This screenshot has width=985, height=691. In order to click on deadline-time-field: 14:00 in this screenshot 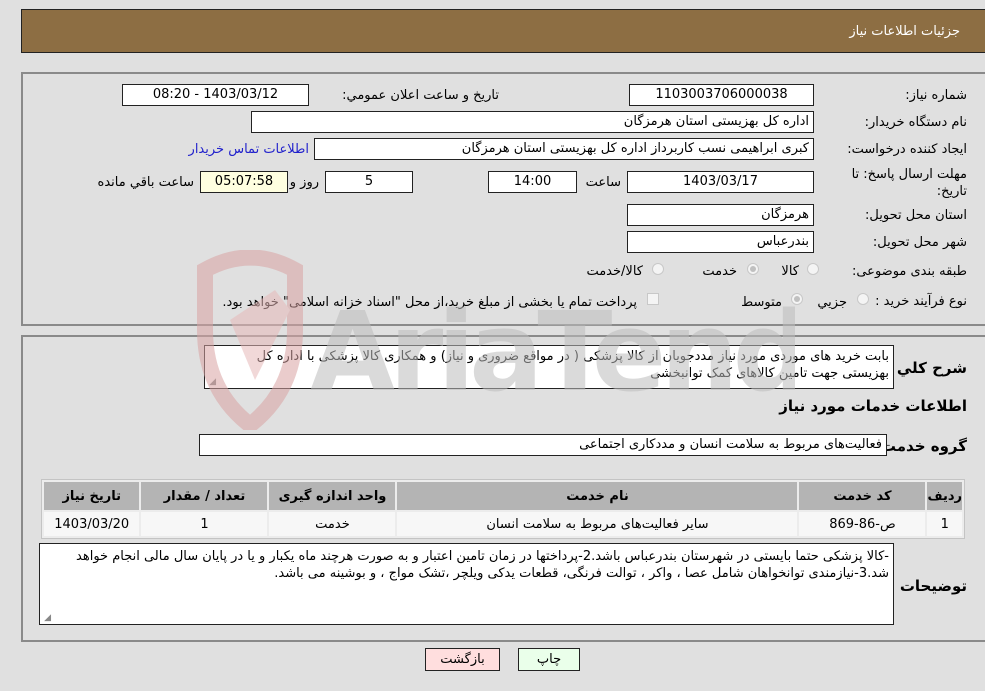, I will do `click(532, 182)`.